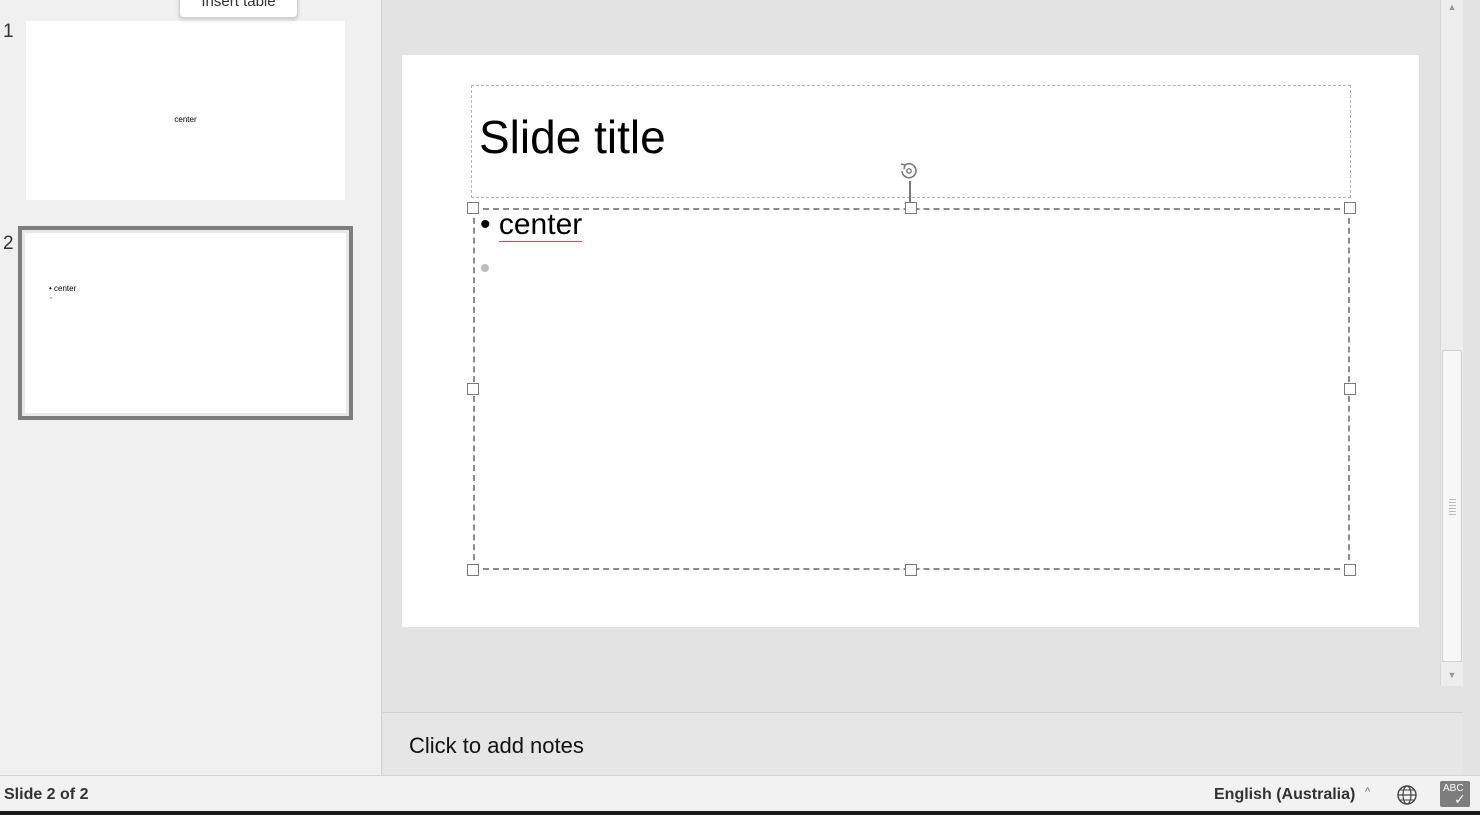 This screenshot has height=815, width=1480. I want to click on rotate-handle-stem, so click(910, 192).